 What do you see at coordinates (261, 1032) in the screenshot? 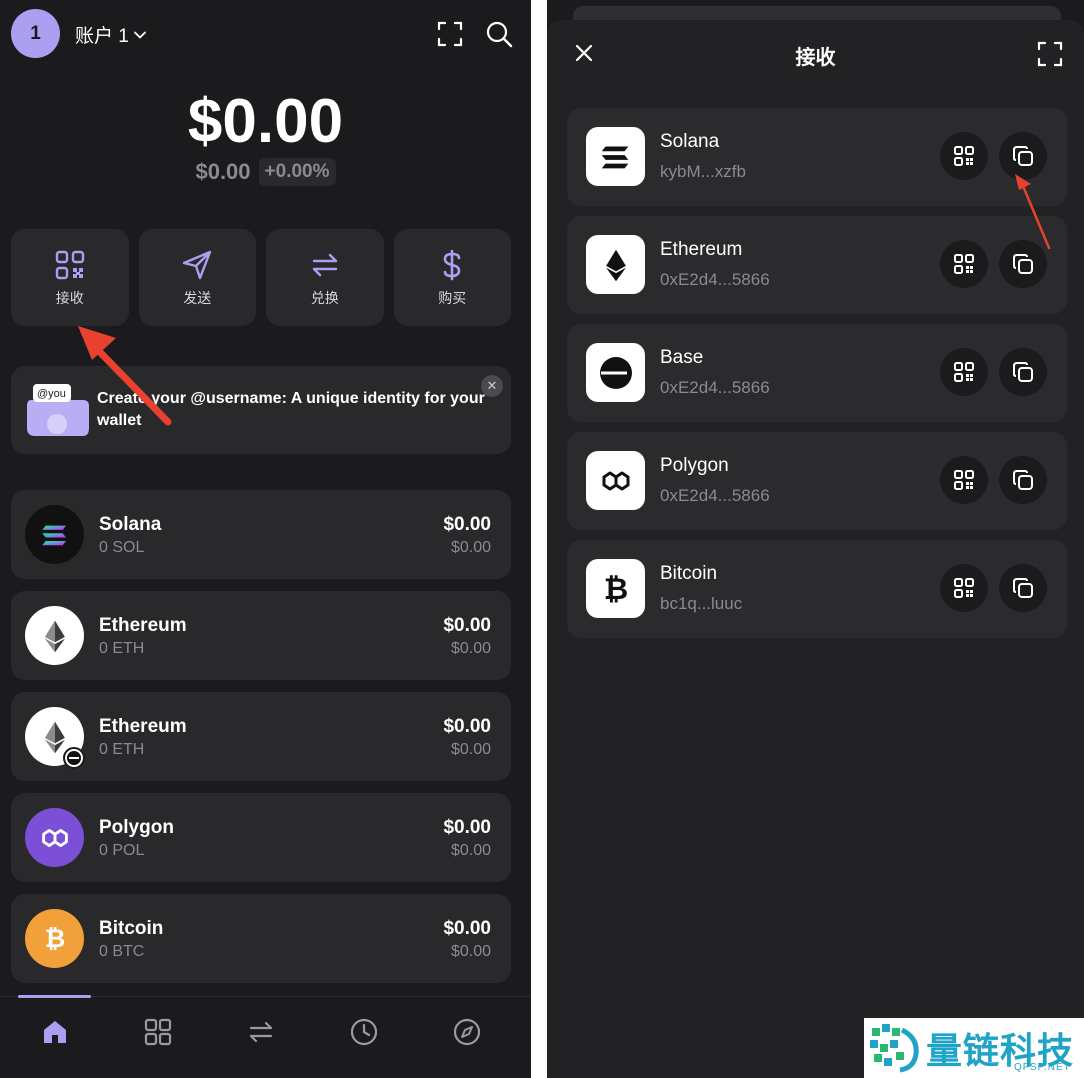
I see `swap-icon` at bounding box center [261, 1032].